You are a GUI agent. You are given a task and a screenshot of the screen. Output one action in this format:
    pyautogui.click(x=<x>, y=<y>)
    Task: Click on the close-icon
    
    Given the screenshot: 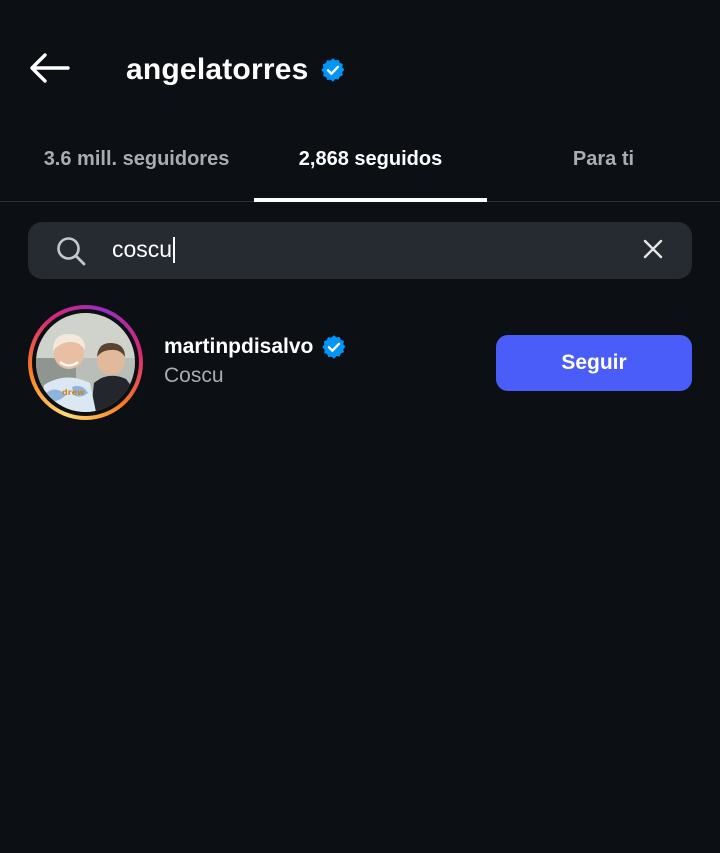 What is the action you would take?
    pyautogui.click(x=653, y=251)
    